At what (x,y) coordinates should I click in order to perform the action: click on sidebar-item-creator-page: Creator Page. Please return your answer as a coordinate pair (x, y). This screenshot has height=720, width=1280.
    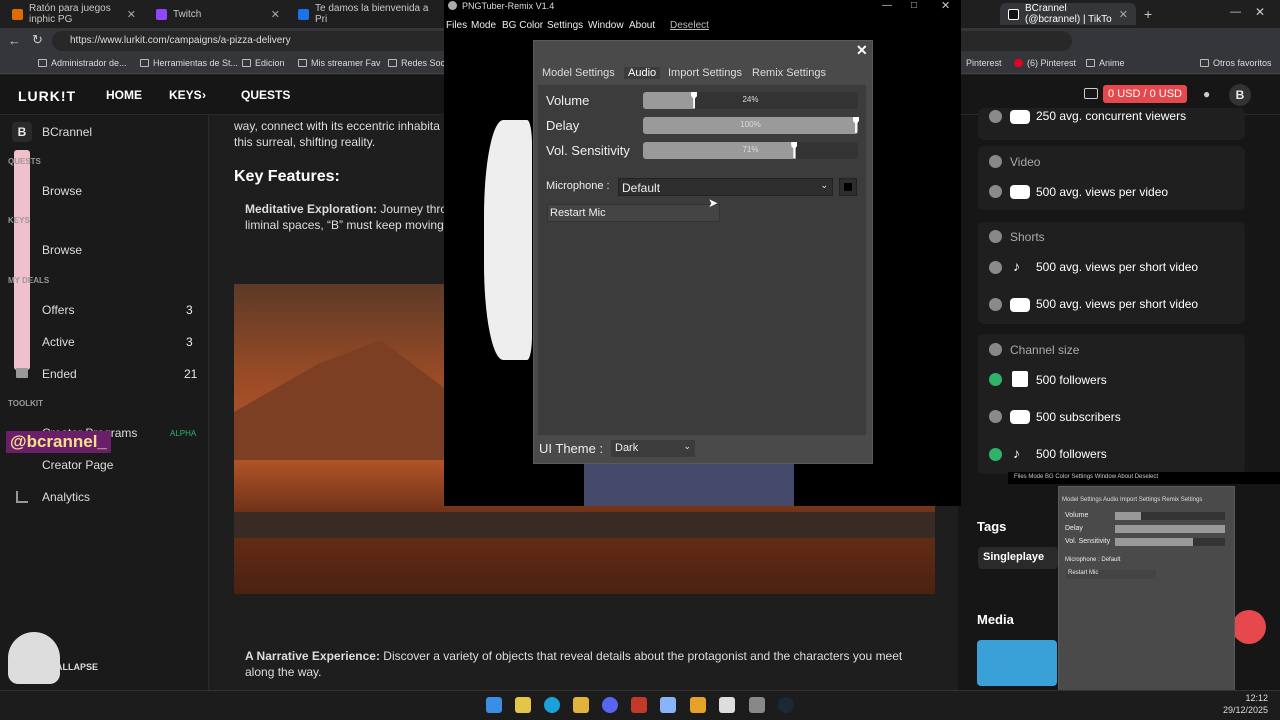
    Looking at the image, I should click on (77, 465).